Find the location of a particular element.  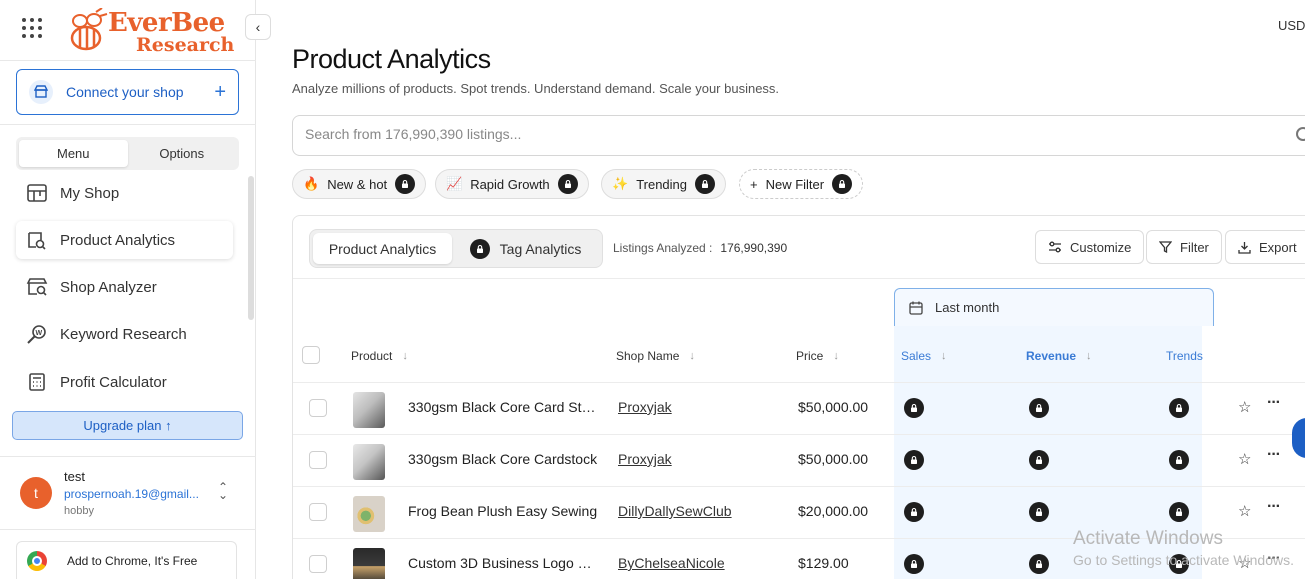

sidebar-item-shop-analyzer: Shop Analyzer is located at coordinates (124, 287).